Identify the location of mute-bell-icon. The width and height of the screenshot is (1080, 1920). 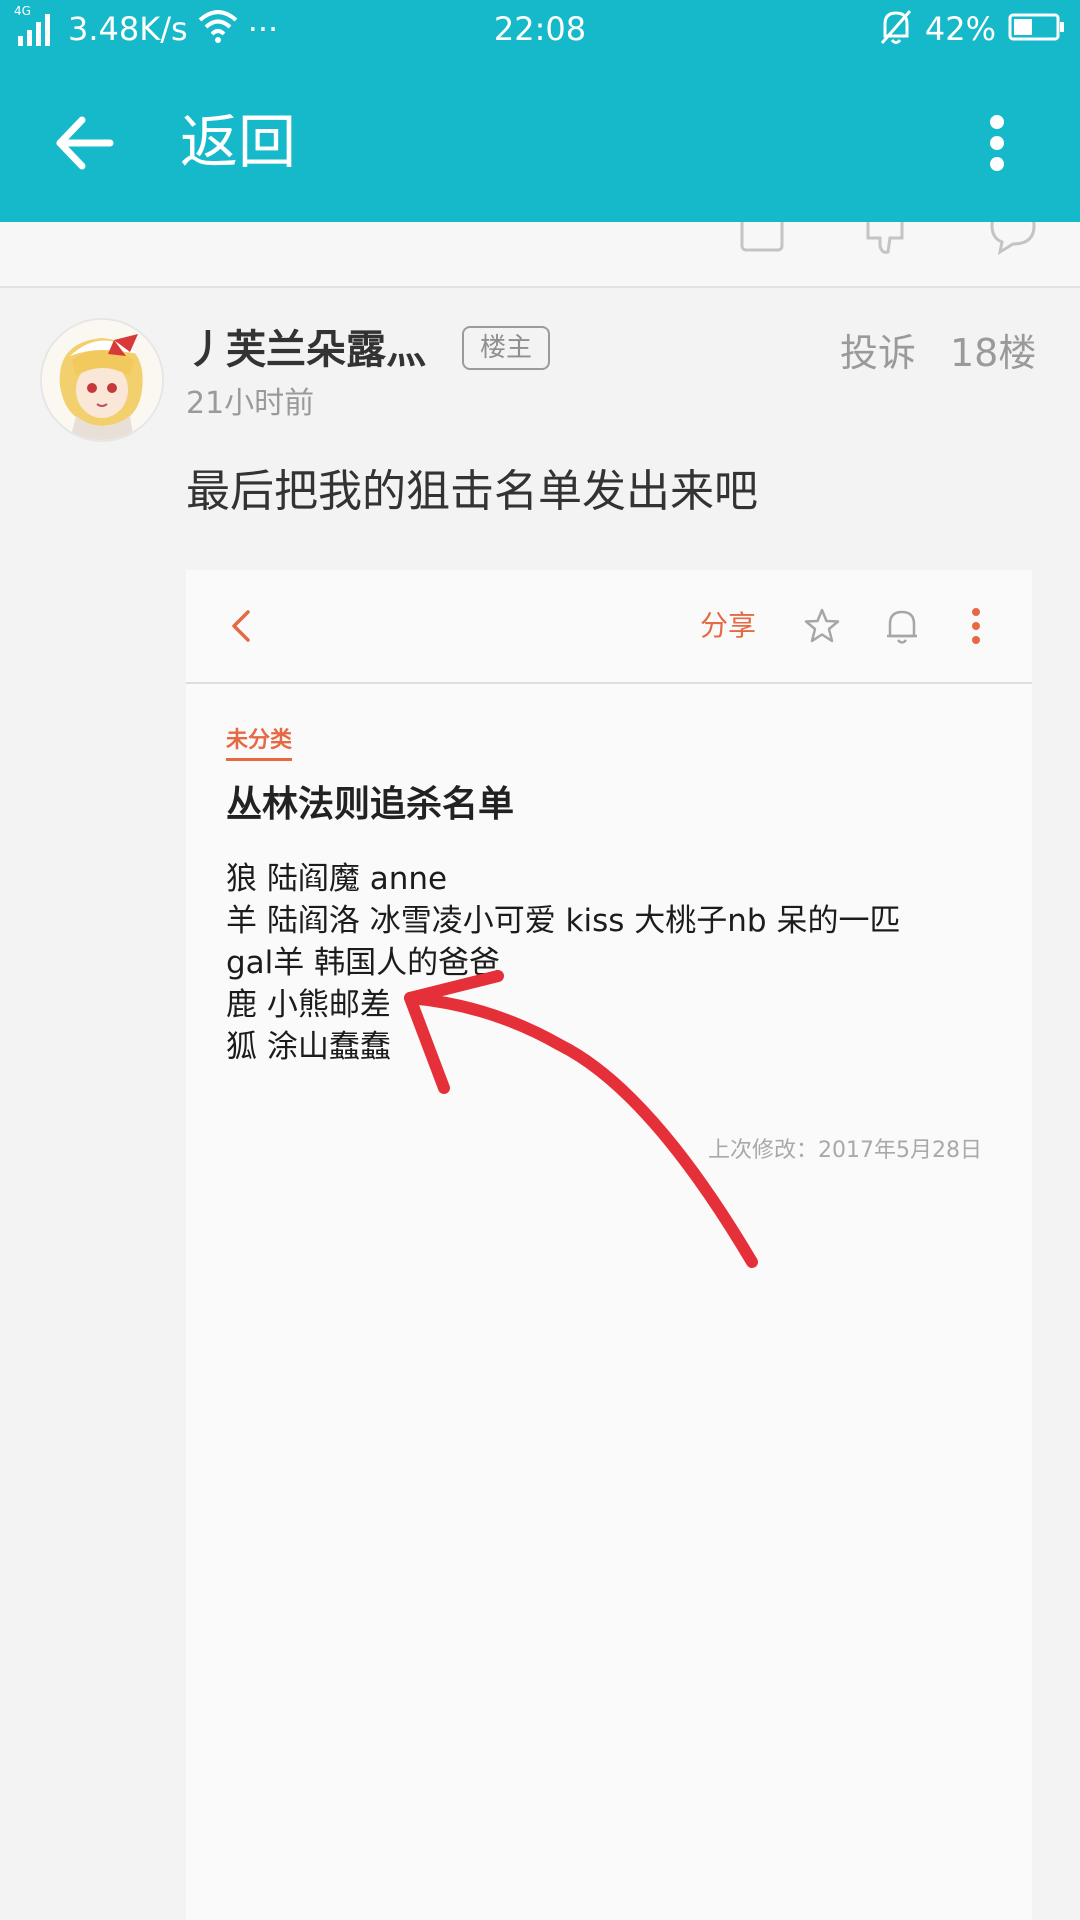
(896, 29).